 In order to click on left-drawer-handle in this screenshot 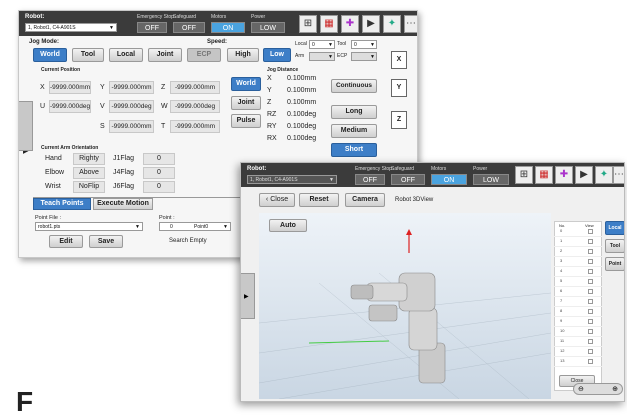, I will do `click(26, 126)`.